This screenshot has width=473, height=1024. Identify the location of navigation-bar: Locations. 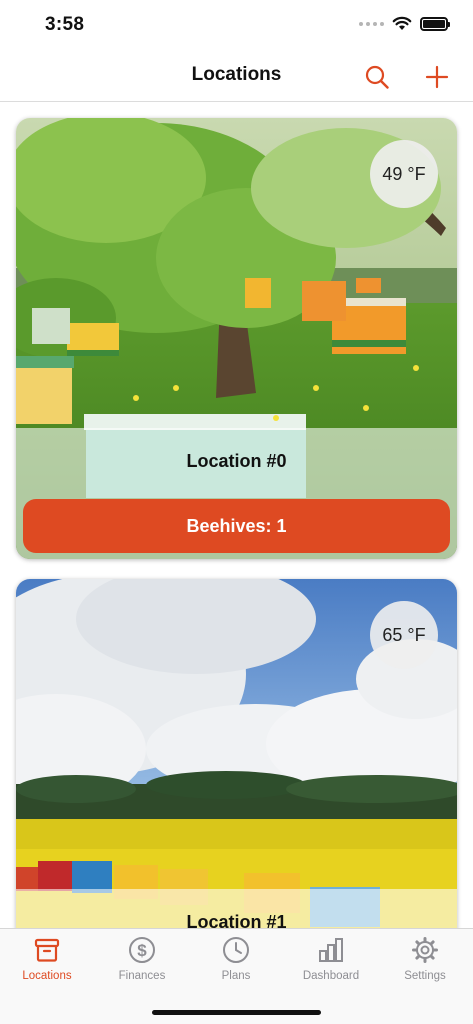
(236, 76).